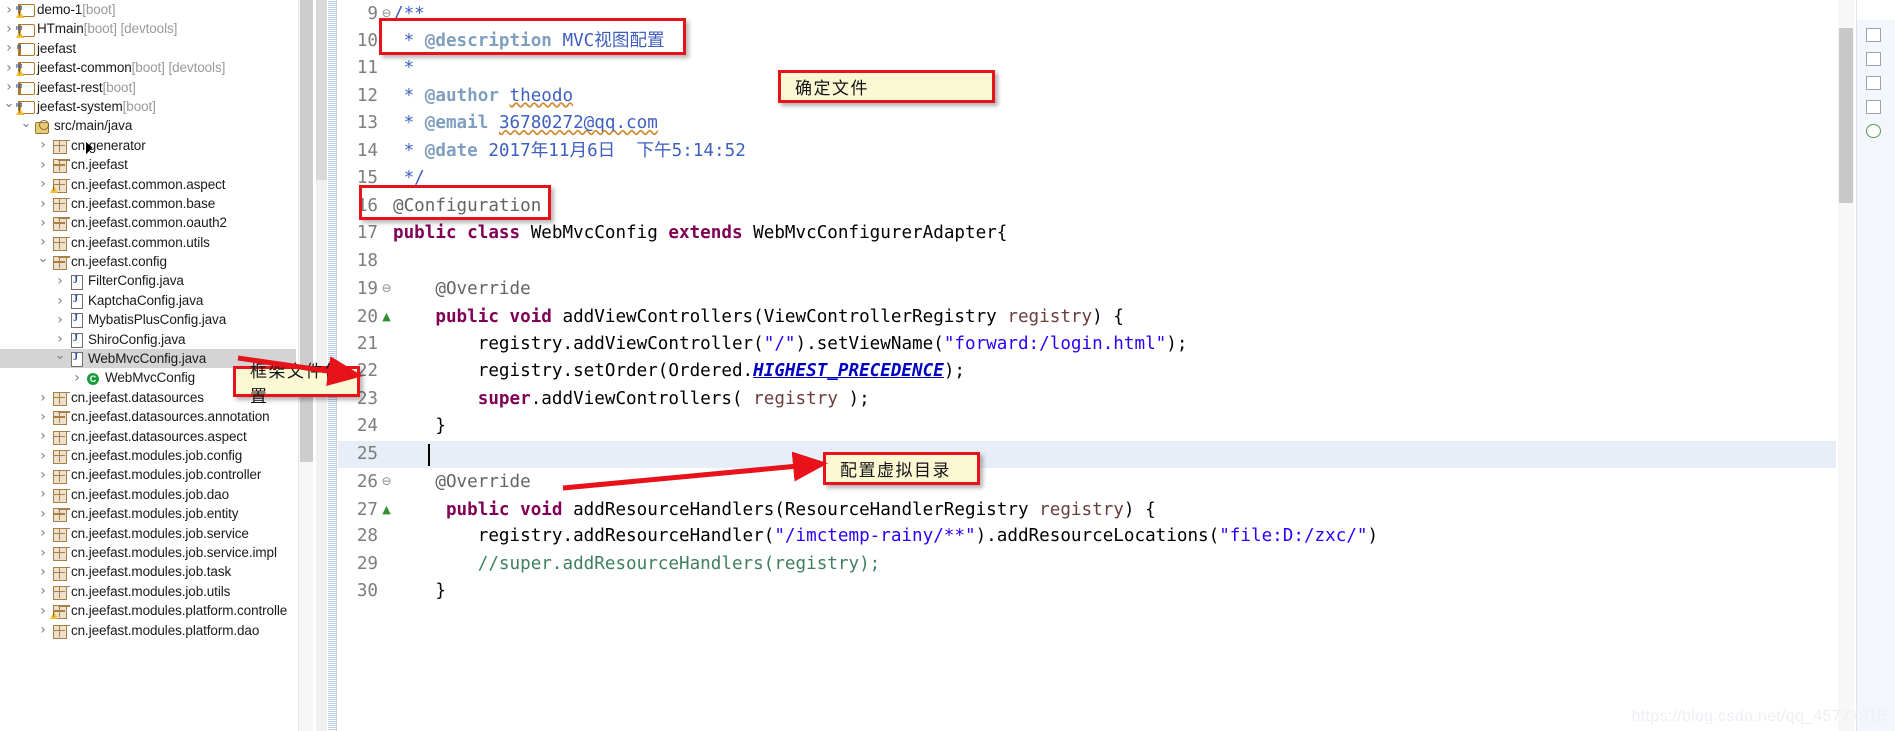 The image size is (1895, 731). Describe the element at coordinates (148, 145) in the screenshot. I see `tree-item: cn.generator` at that location.